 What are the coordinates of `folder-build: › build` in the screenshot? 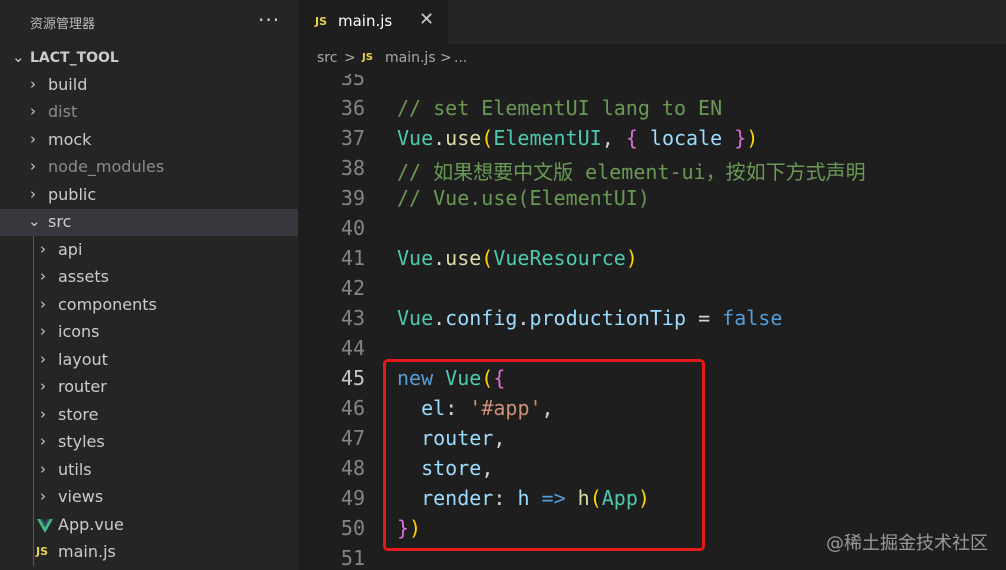 It's located at (149, 85).